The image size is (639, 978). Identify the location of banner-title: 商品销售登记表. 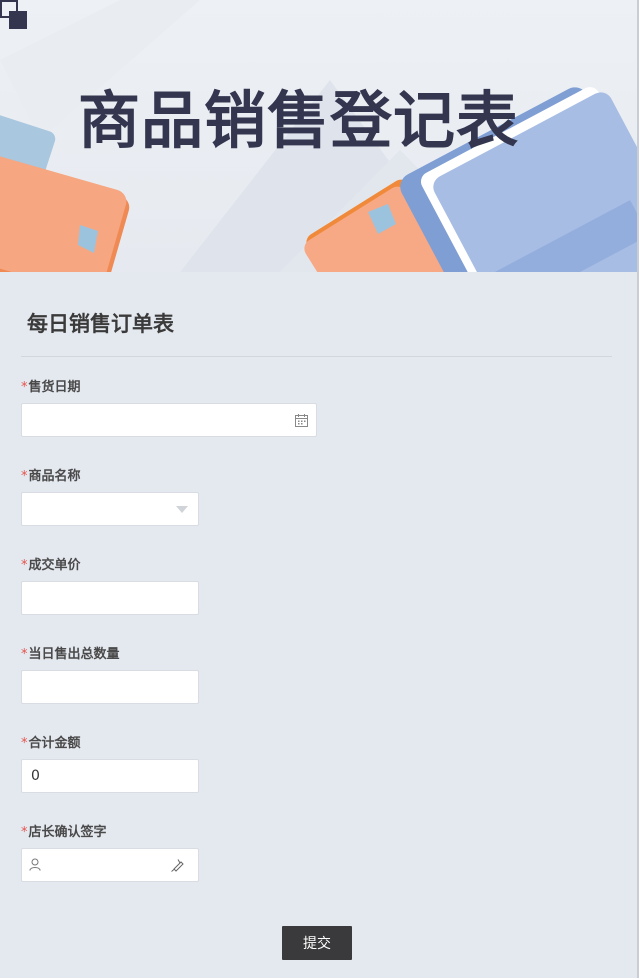
(299, 120).